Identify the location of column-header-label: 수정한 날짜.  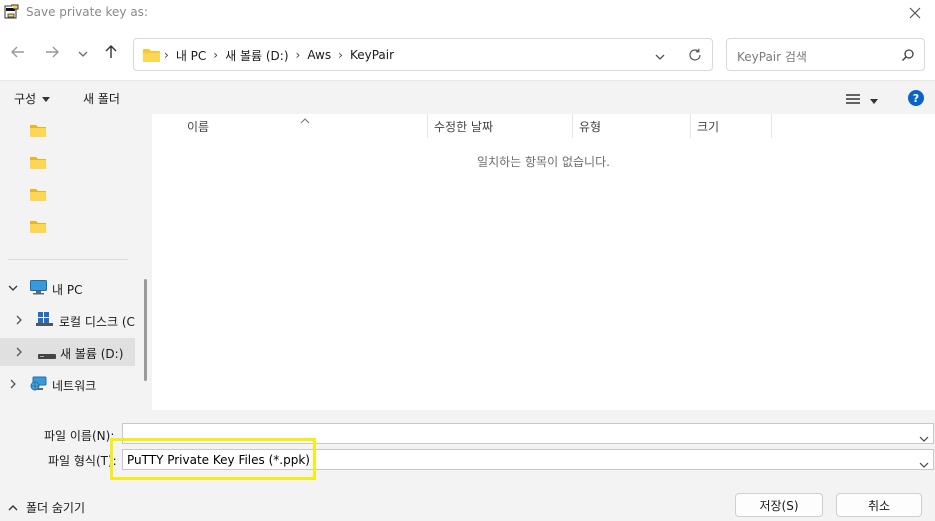
(464, 126).